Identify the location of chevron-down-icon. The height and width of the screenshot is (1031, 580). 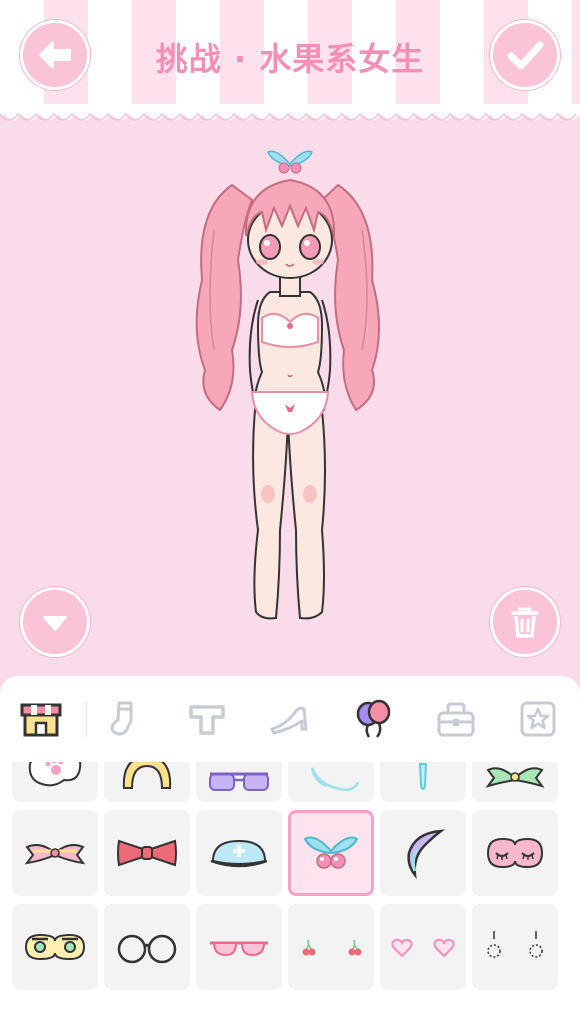
(55, 623).